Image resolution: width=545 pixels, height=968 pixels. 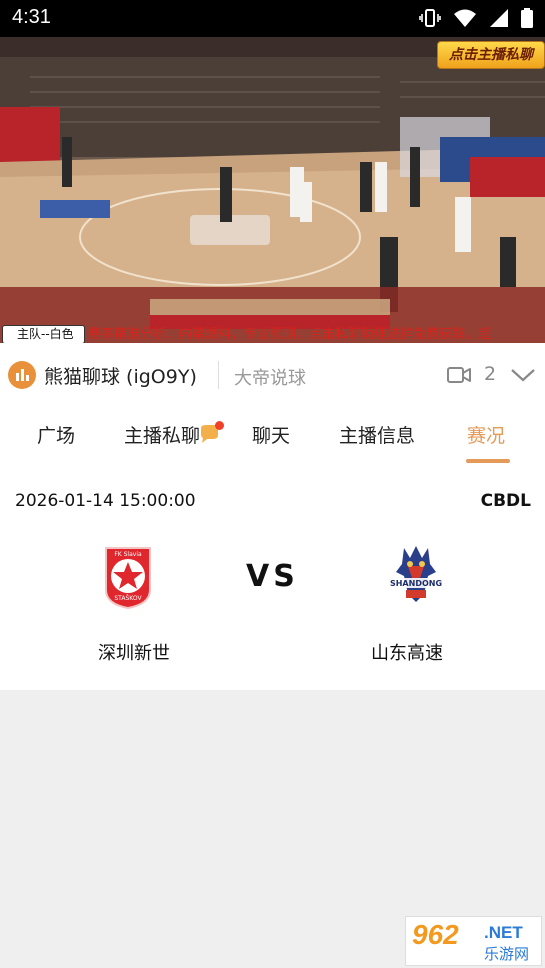 I want to click on league-name: CBDL, so click(x=505, y=501).